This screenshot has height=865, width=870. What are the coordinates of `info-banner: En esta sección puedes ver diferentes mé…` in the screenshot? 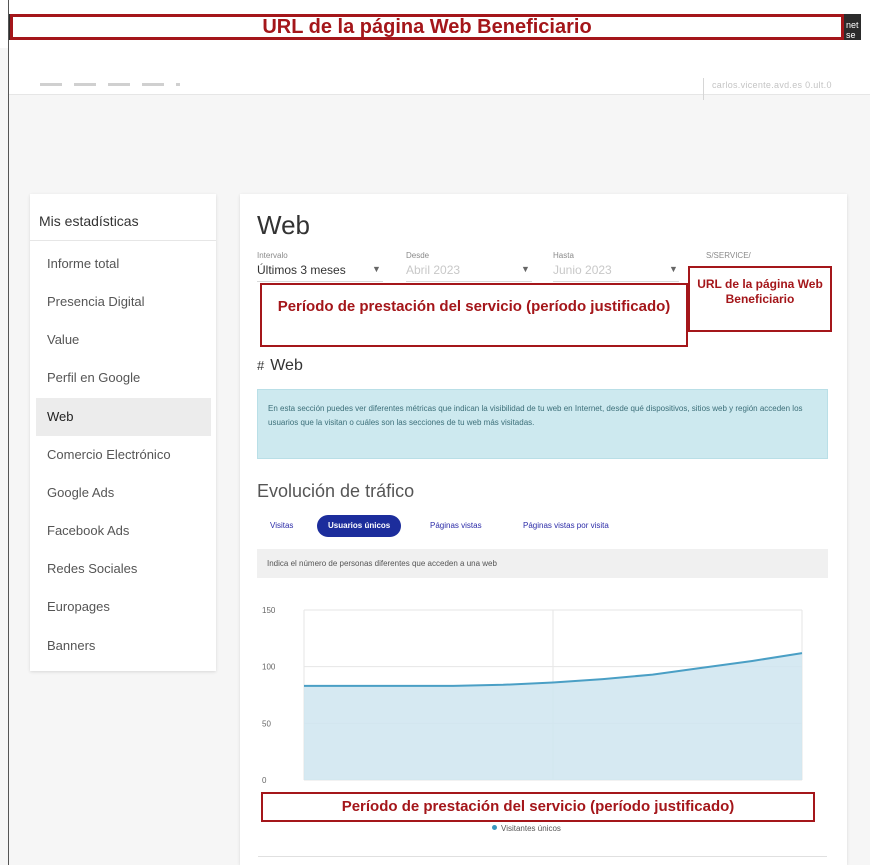 It's located at (542, 424).